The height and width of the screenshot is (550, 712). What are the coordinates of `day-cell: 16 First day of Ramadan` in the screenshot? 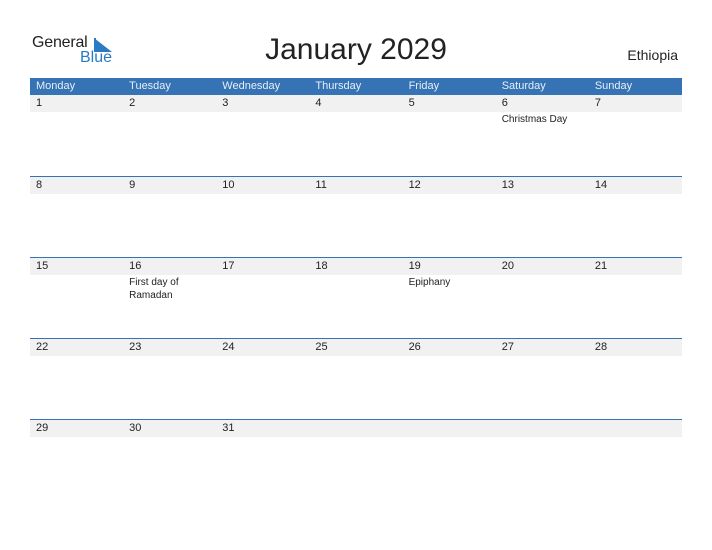 It's located at (170, 298).